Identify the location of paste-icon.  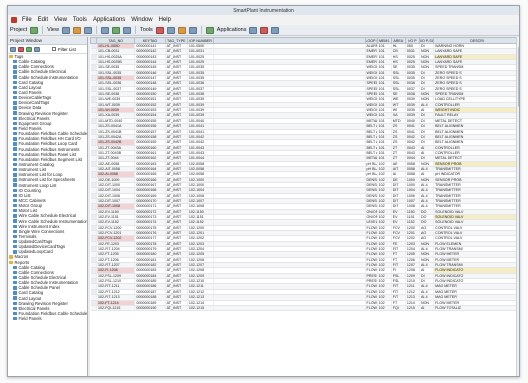
(181, 30).